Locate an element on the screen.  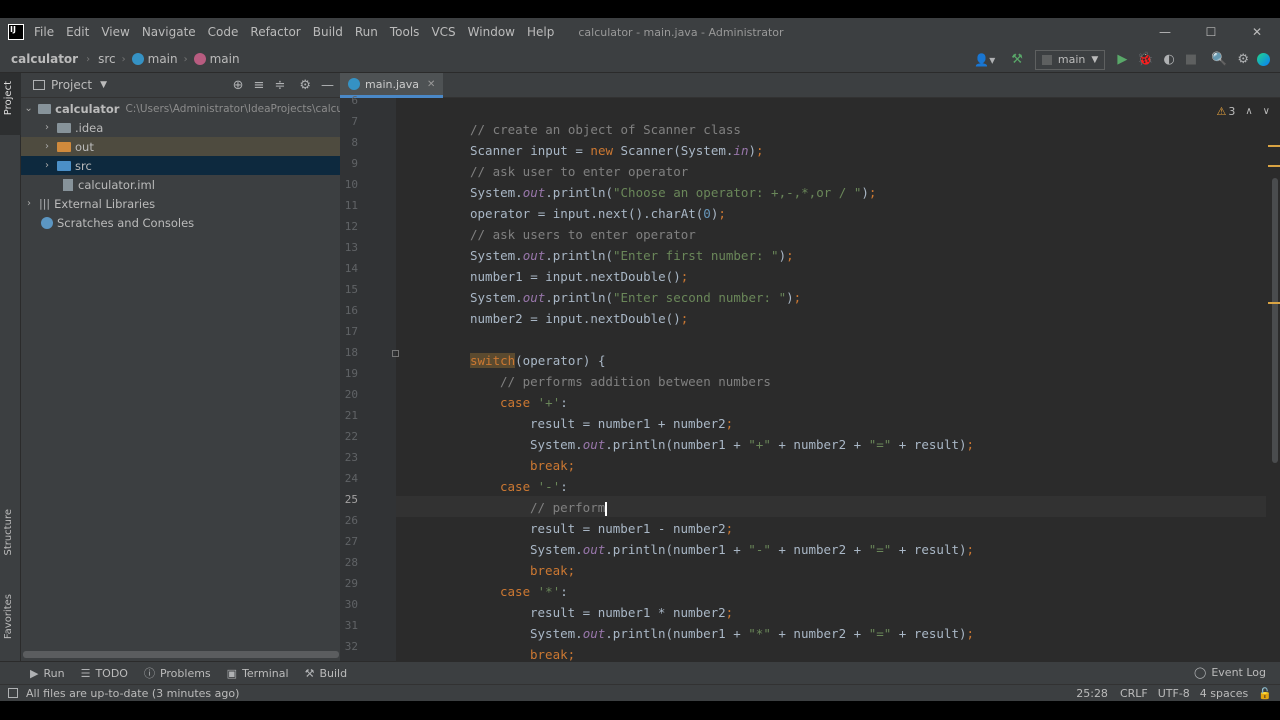
locate-icon: ⊕ is located at coordinates (238, 85).